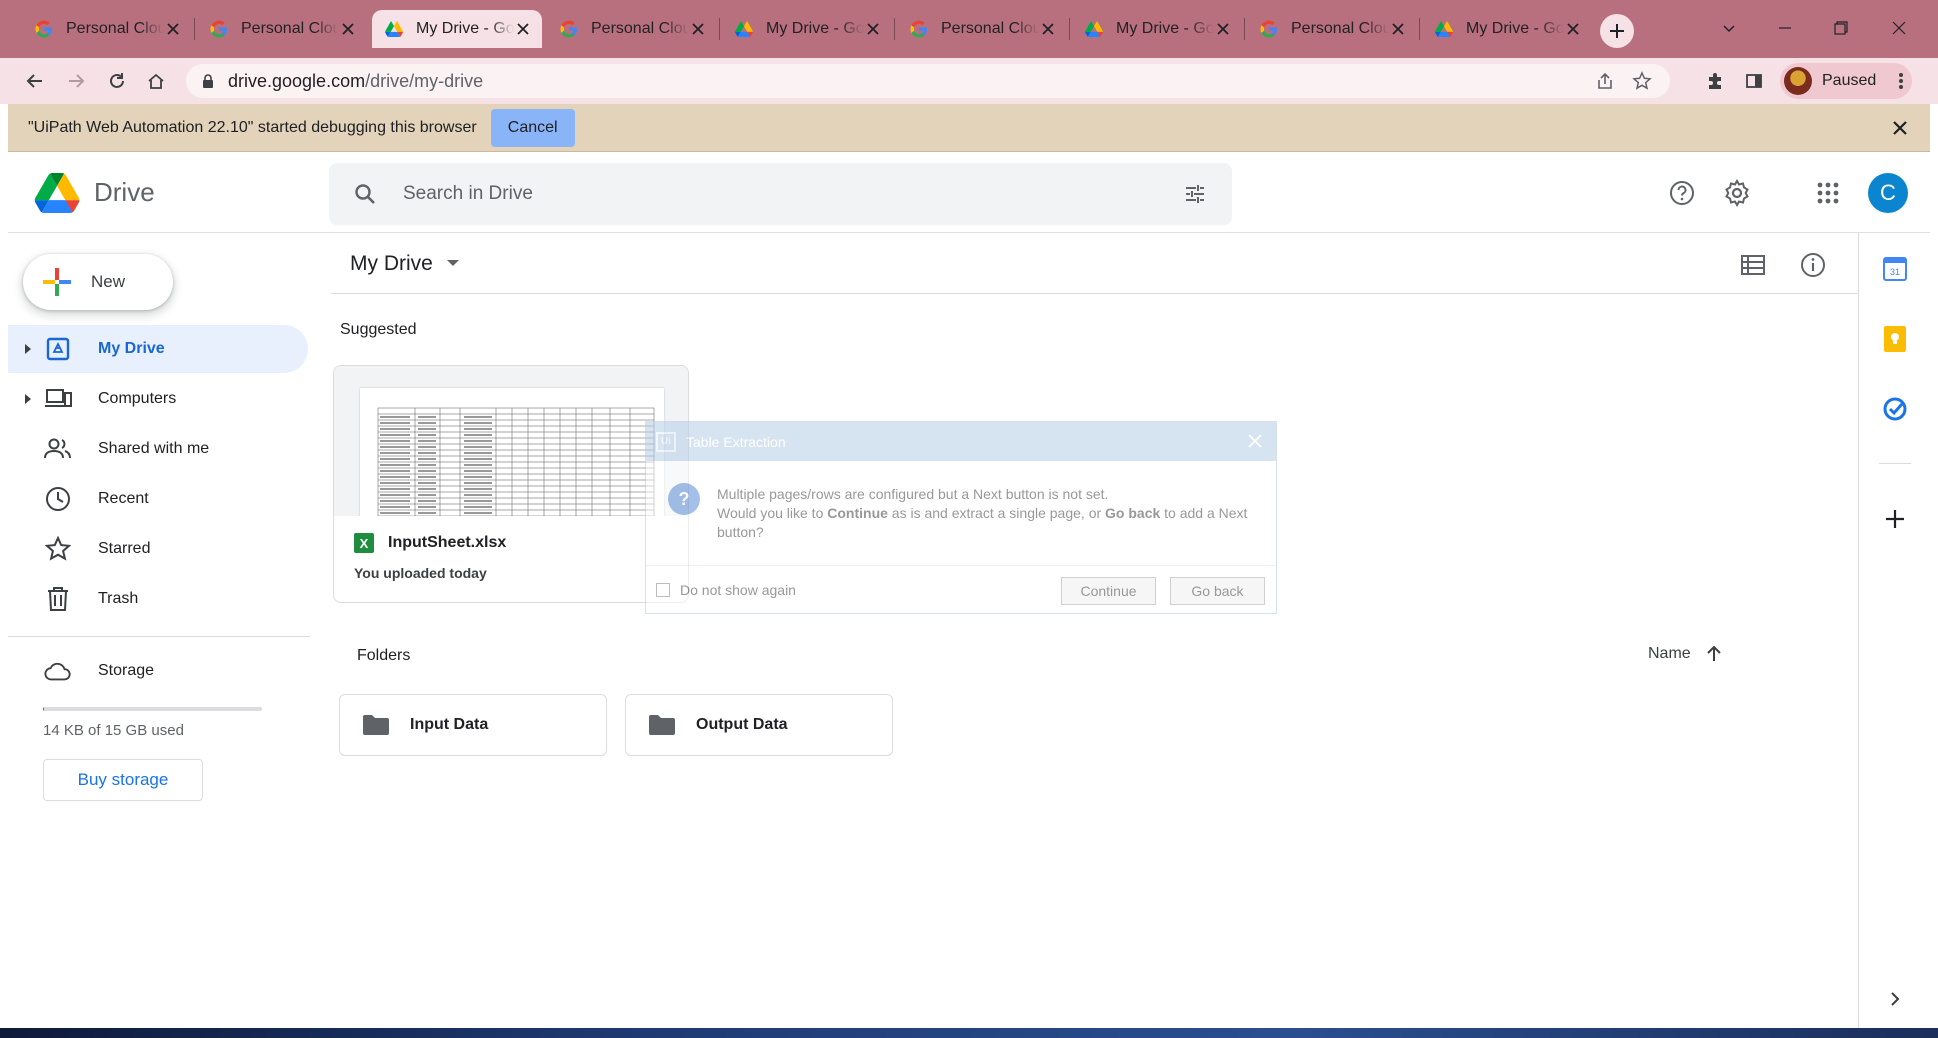 This screenshot has width=1938, height=1038. Describe the element at coordinates (158, 671) in the screenshot. I see `sidebar-item-storage: Storage` at that location.